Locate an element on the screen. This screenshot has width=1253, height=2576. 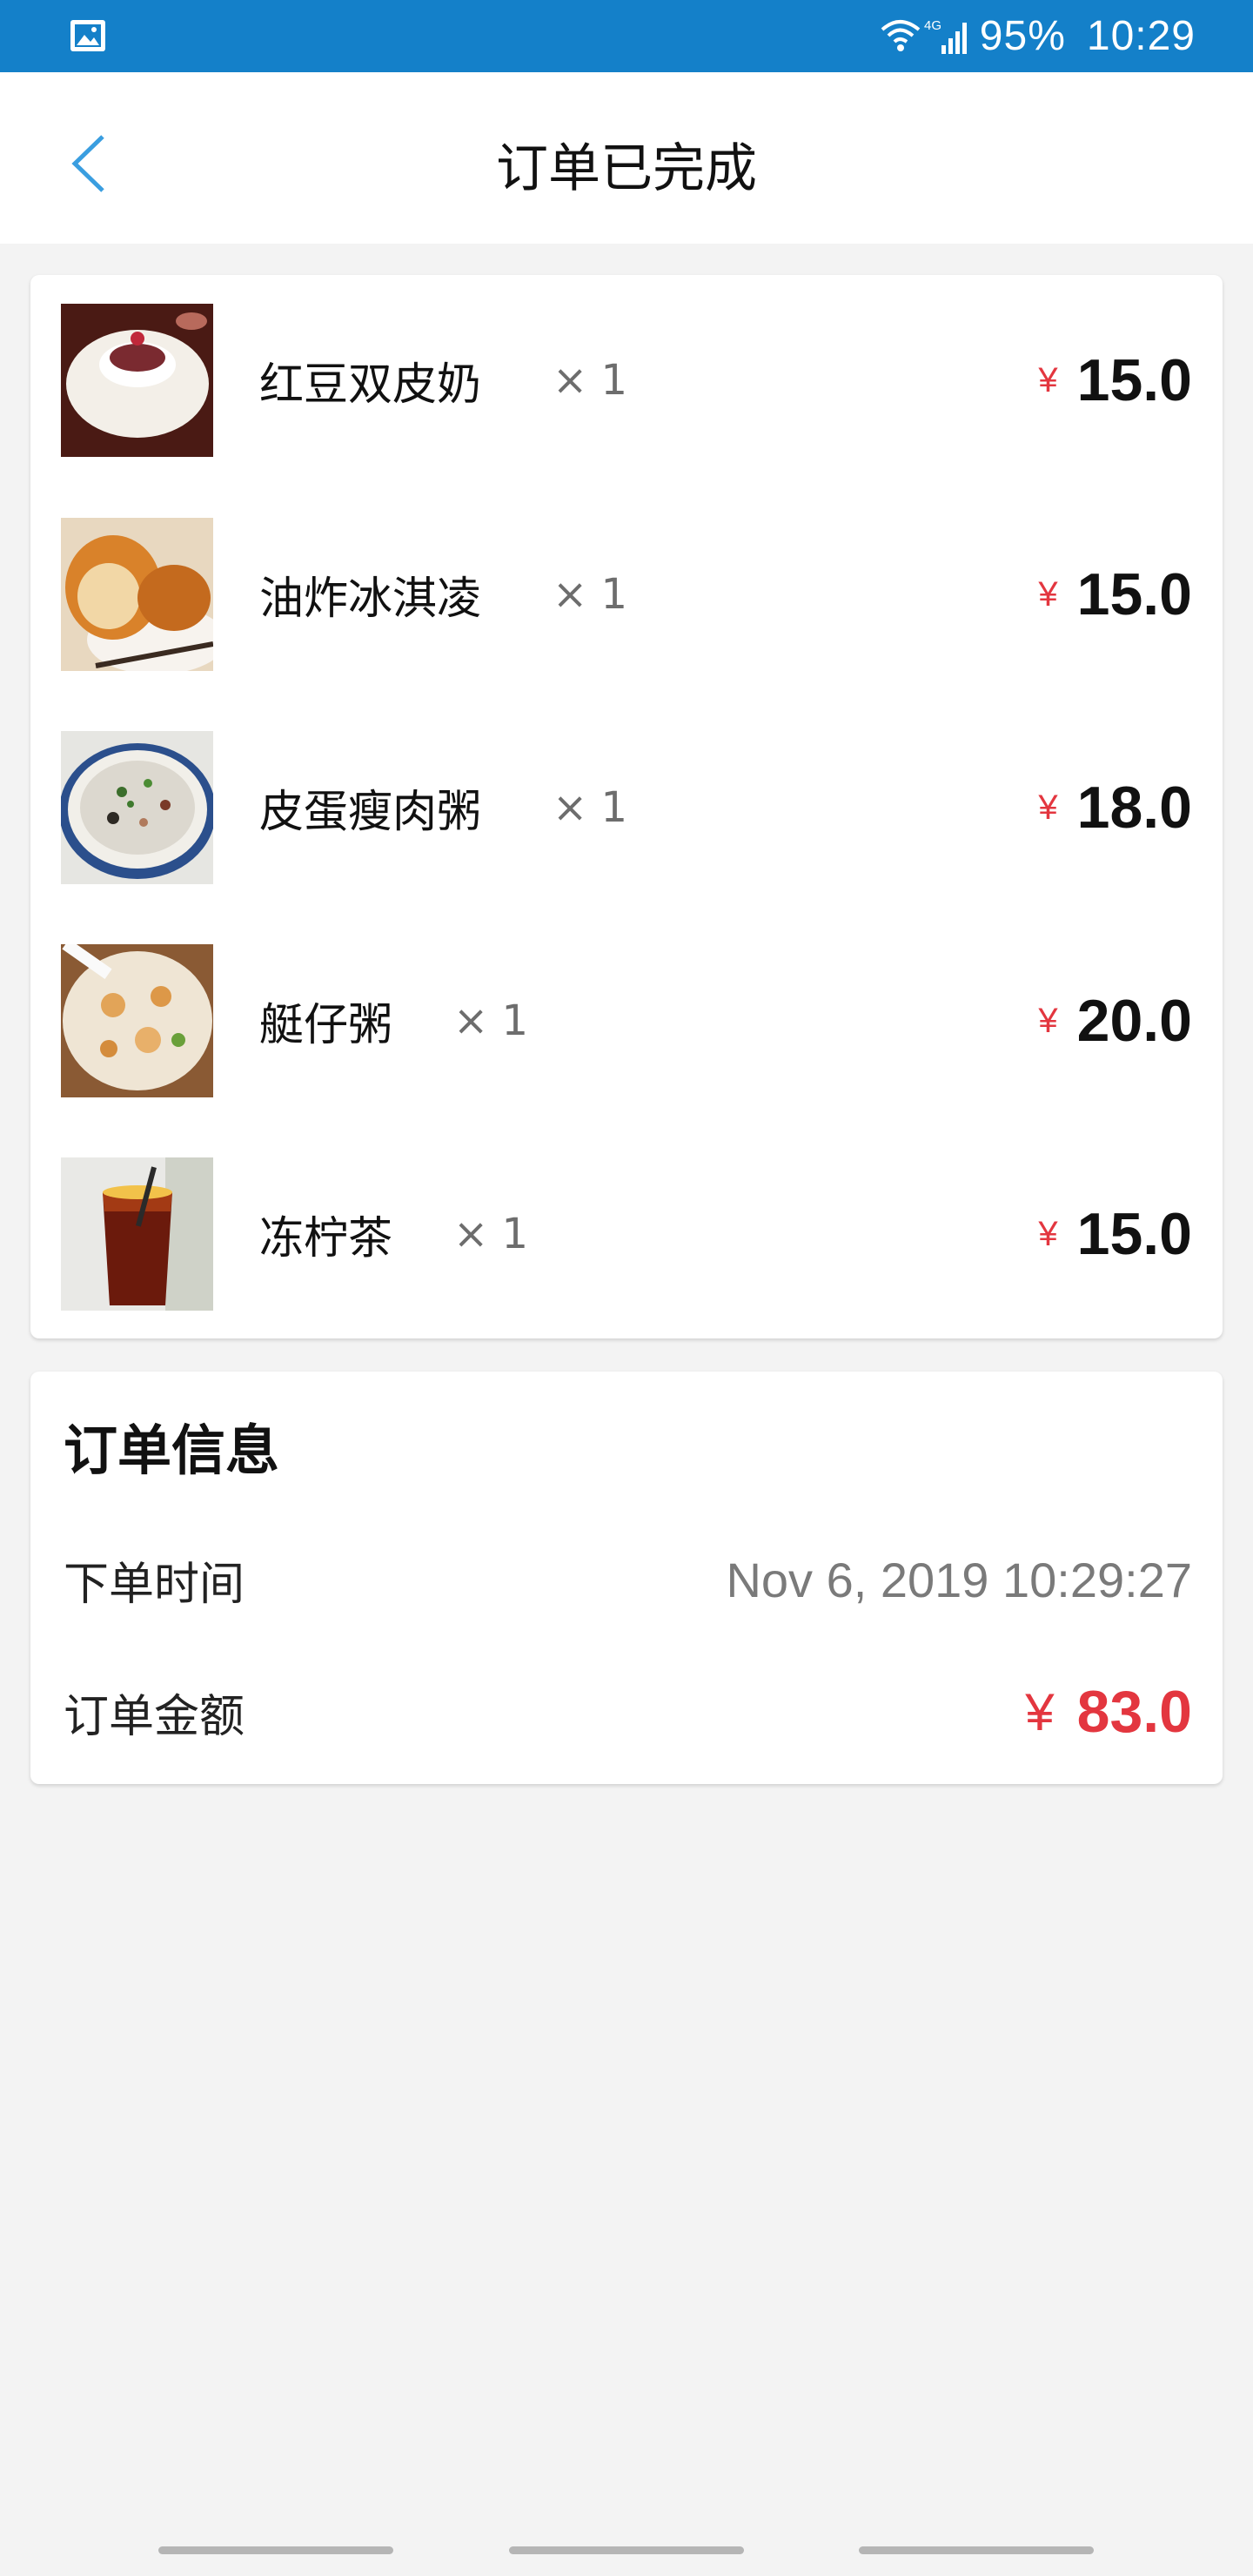
item-name: 艇仔粥 is located at coordinates (326, 1025).